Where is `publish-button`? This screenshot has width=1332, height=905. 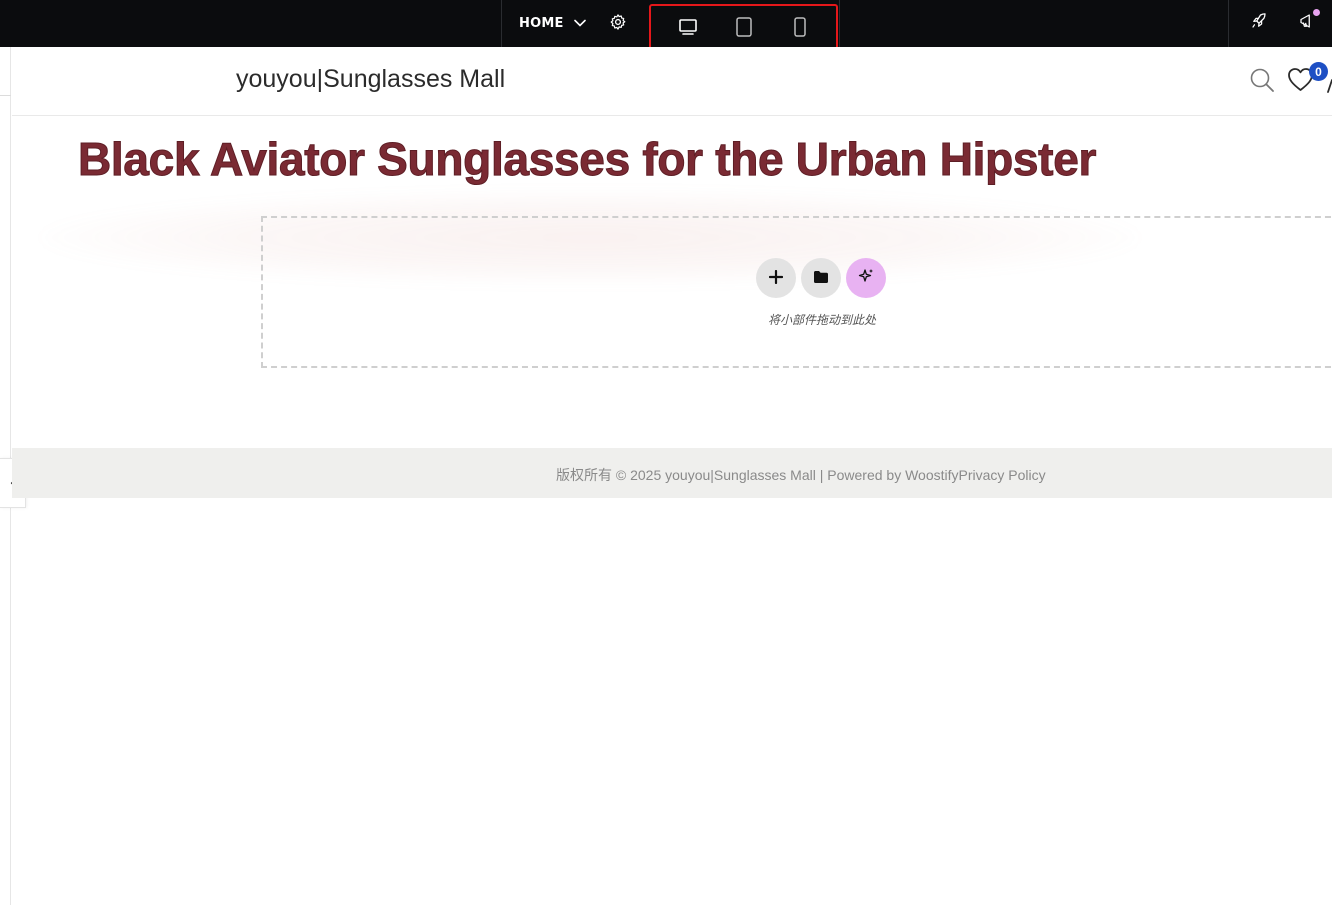 publish-button is located at coordinates (1259, 23).